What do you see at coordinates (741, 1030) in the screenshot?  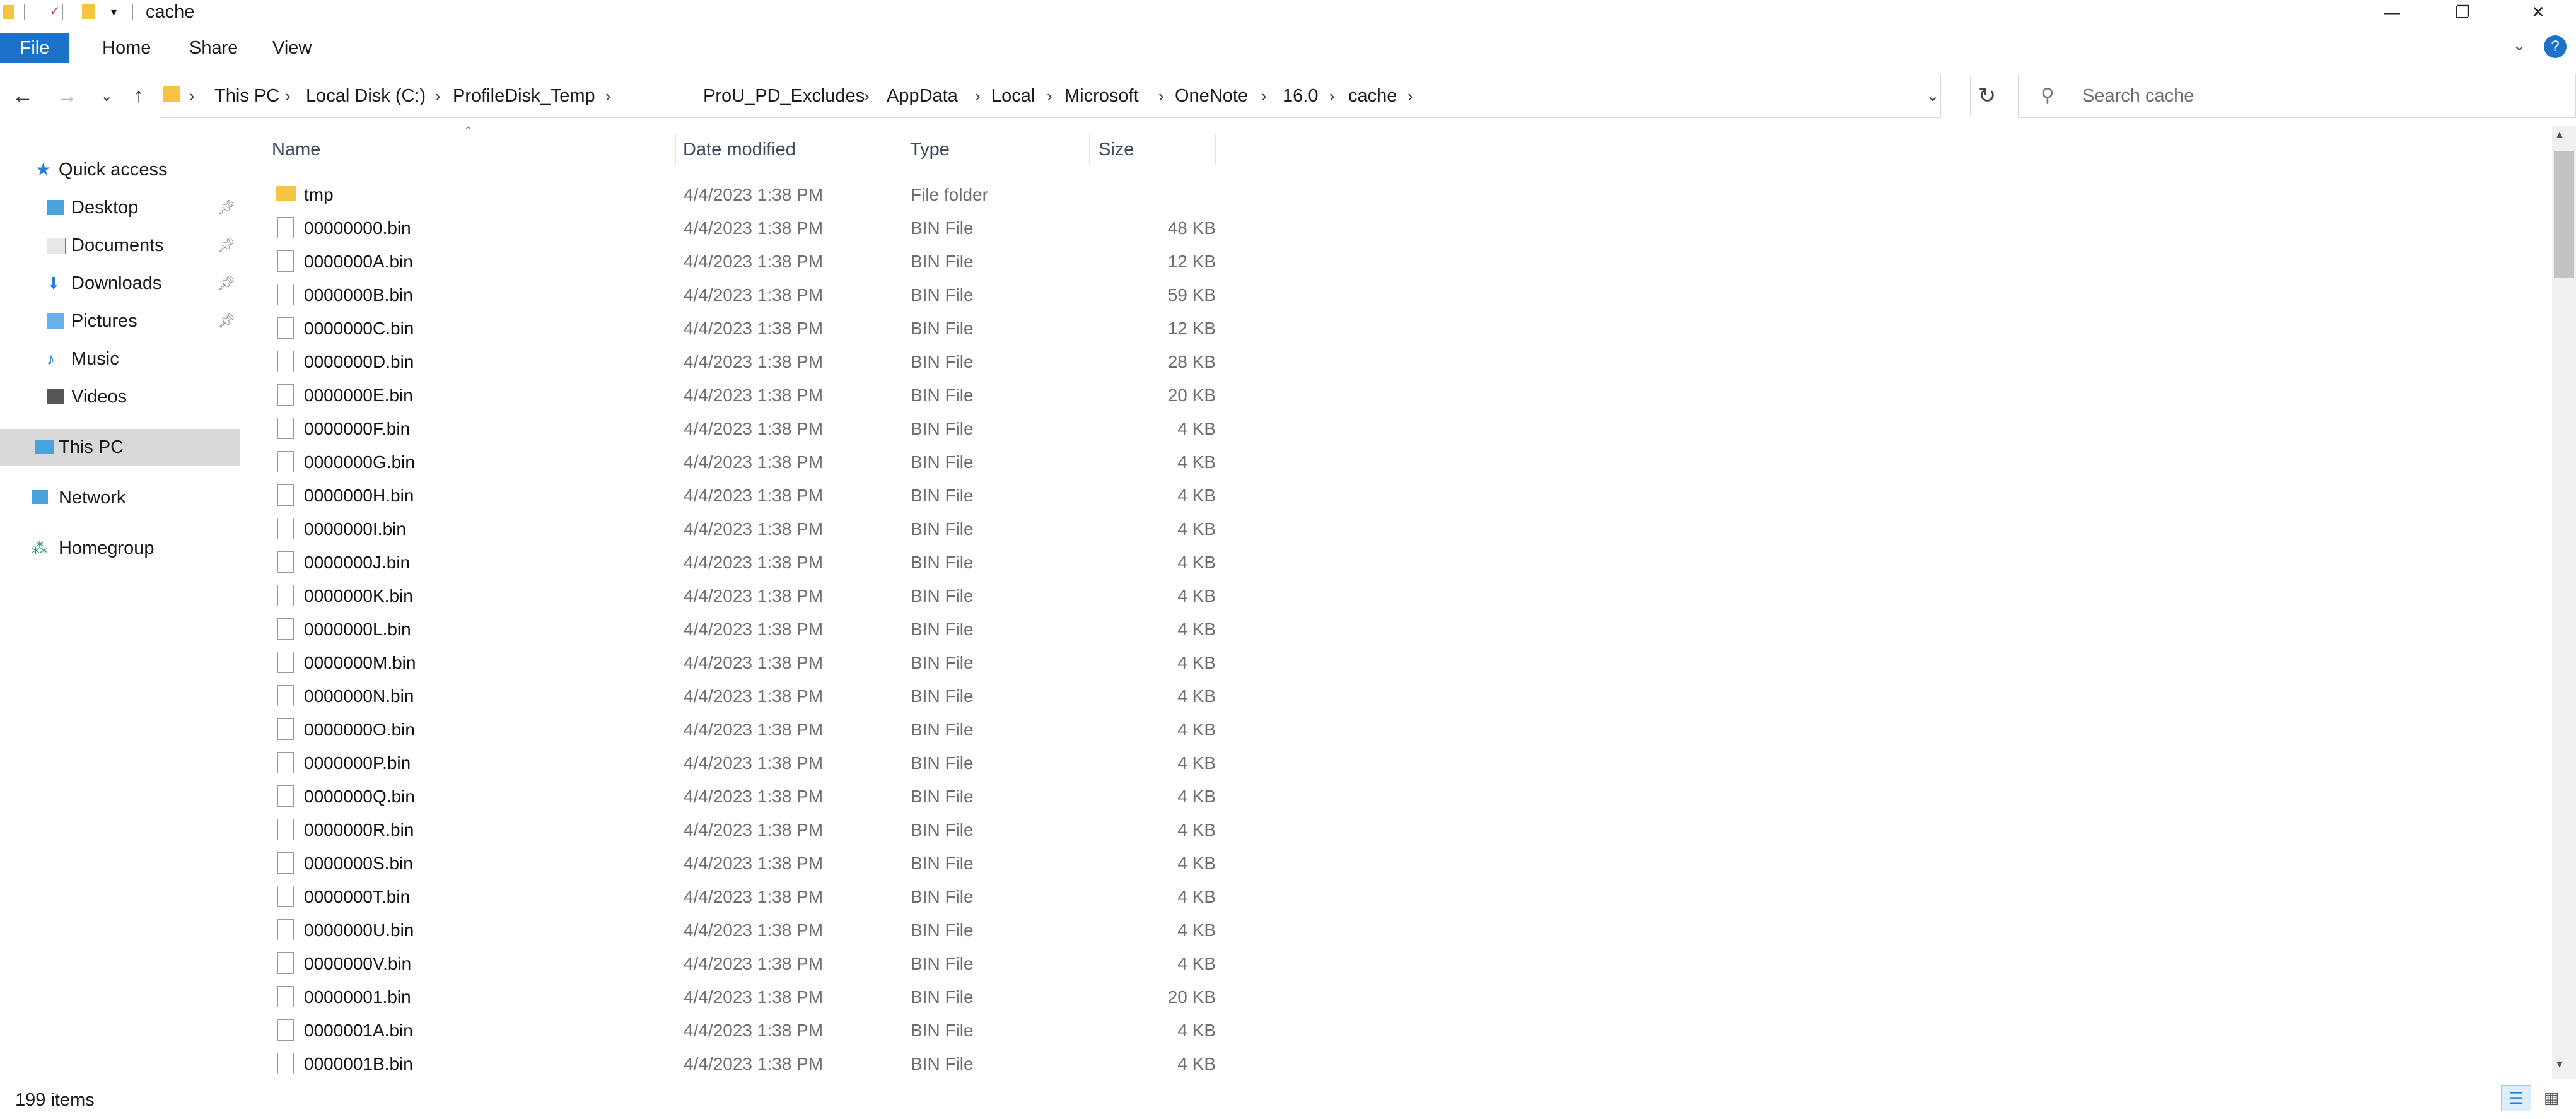 I see `file-row: 0000001A.bin 4/4/2023 1:38 PM BIN File 4 KB` at bounding box center [741, 1030].